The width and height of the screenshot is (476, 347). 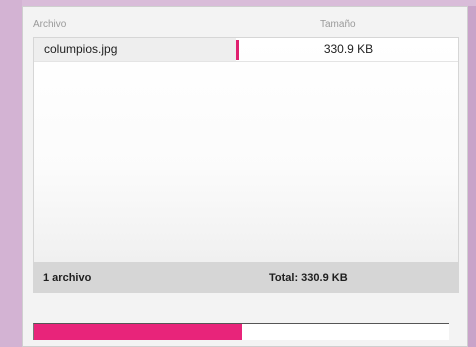 What do you see at coordinates (138, 332) in the screenshot?
I see `progress-fill` at bounding box center [138, 332].